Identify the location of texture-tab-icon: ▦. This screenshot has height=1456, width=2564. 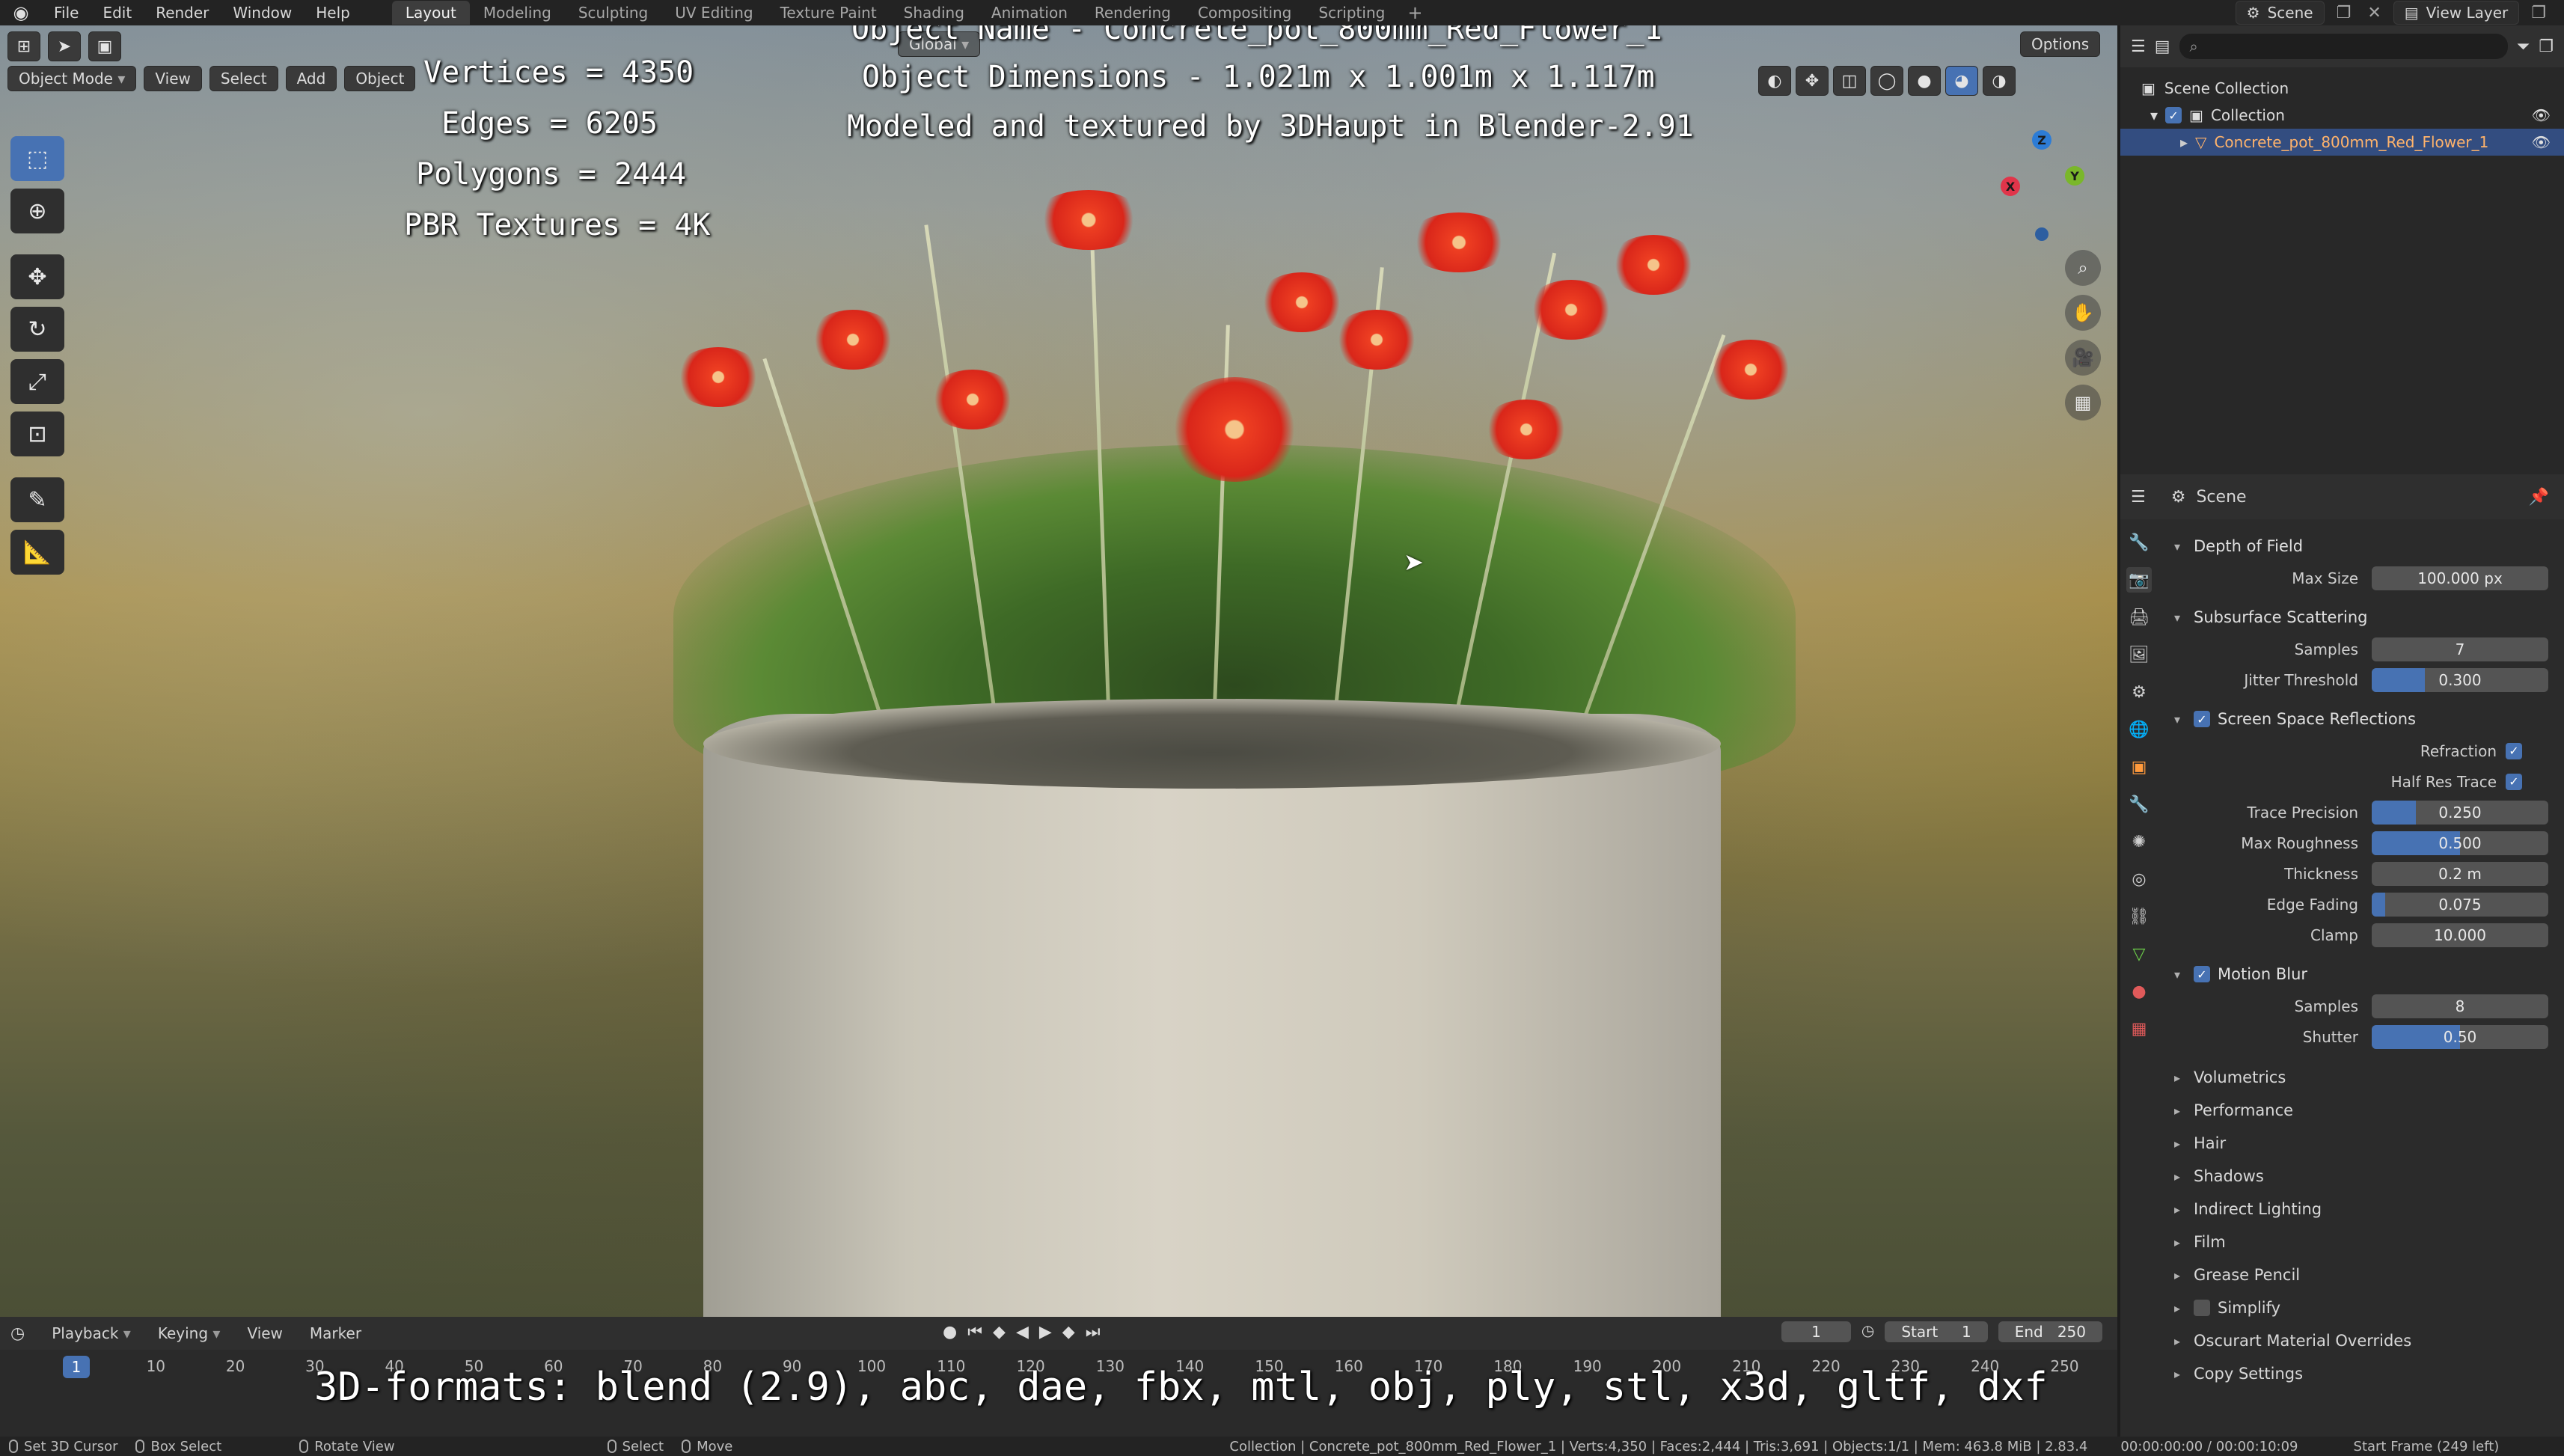
(2139, 1028).